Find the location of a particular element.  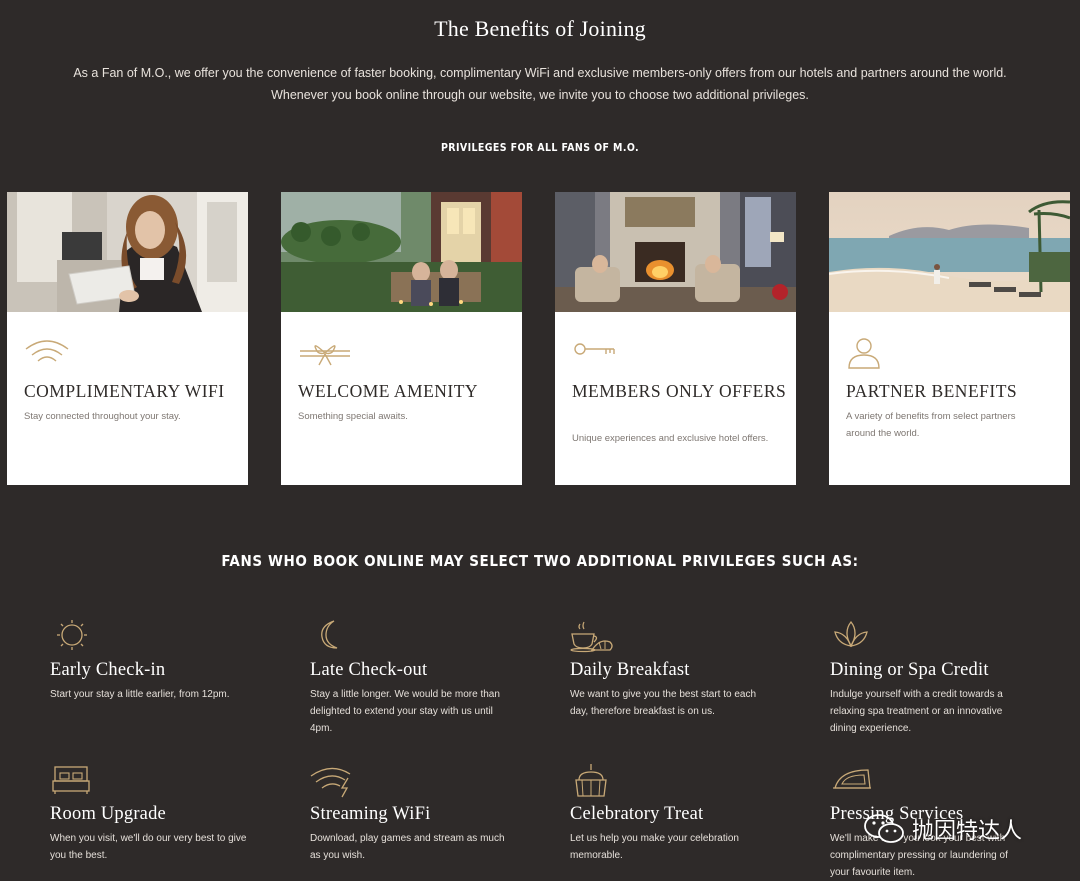

card-title: WELCOME AMENITY is located at coordinates (388, 391).